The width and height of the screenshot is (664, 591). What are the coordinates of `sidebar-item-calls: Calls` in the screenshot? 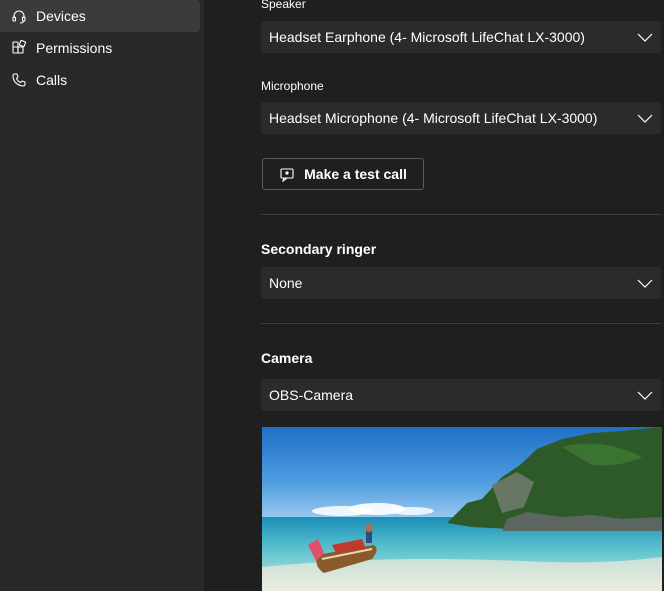 It's located at (100, 80).